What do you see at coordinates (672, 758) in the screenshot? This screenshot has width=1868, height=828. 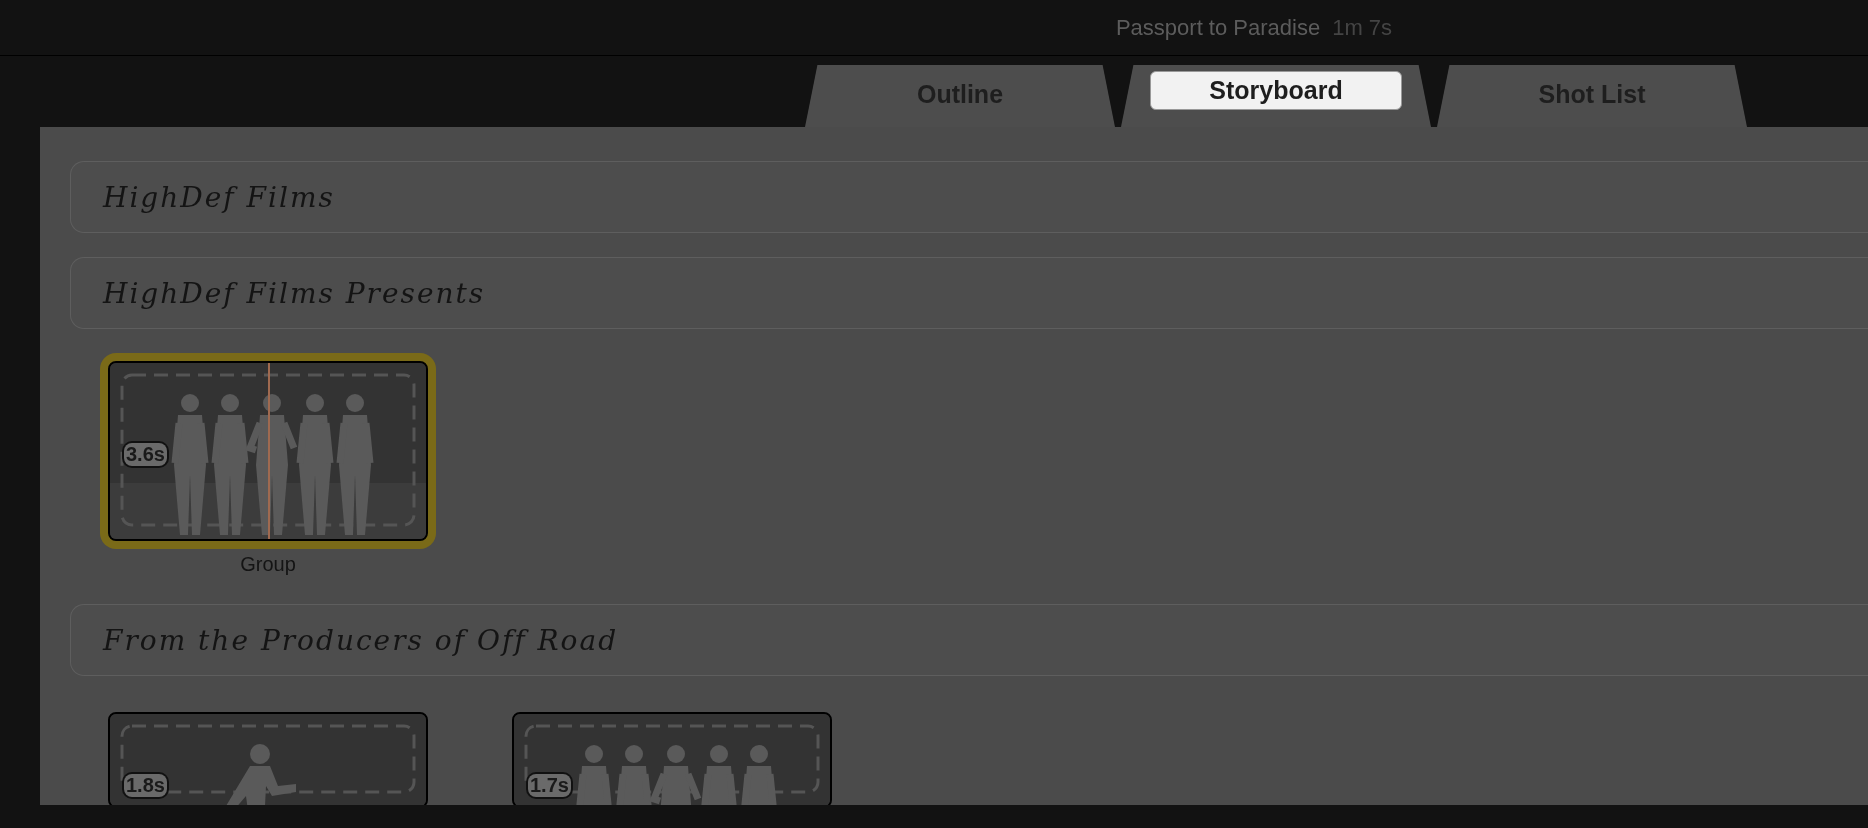 I see `shot-thumbnail: 1.7s` at bounding box center [672, 758].